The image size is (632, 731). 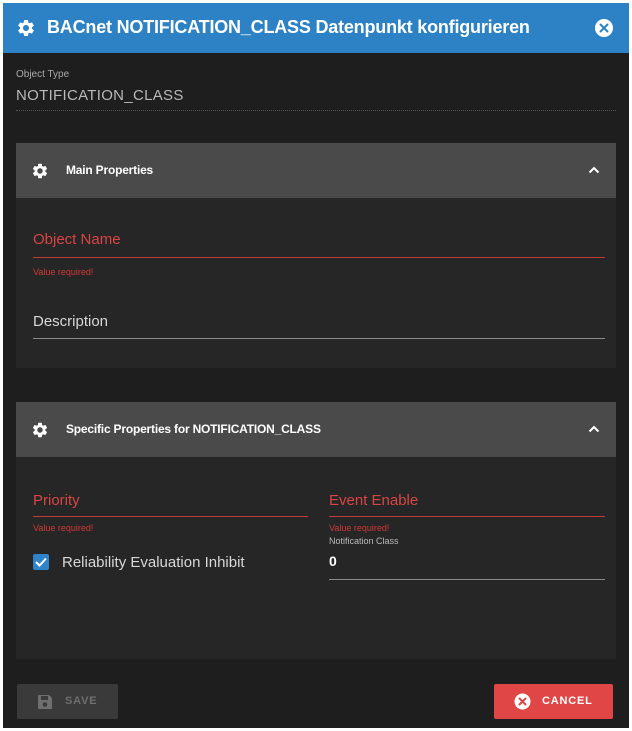 I want to click on description-field: Description, so click(x=319, y=328).